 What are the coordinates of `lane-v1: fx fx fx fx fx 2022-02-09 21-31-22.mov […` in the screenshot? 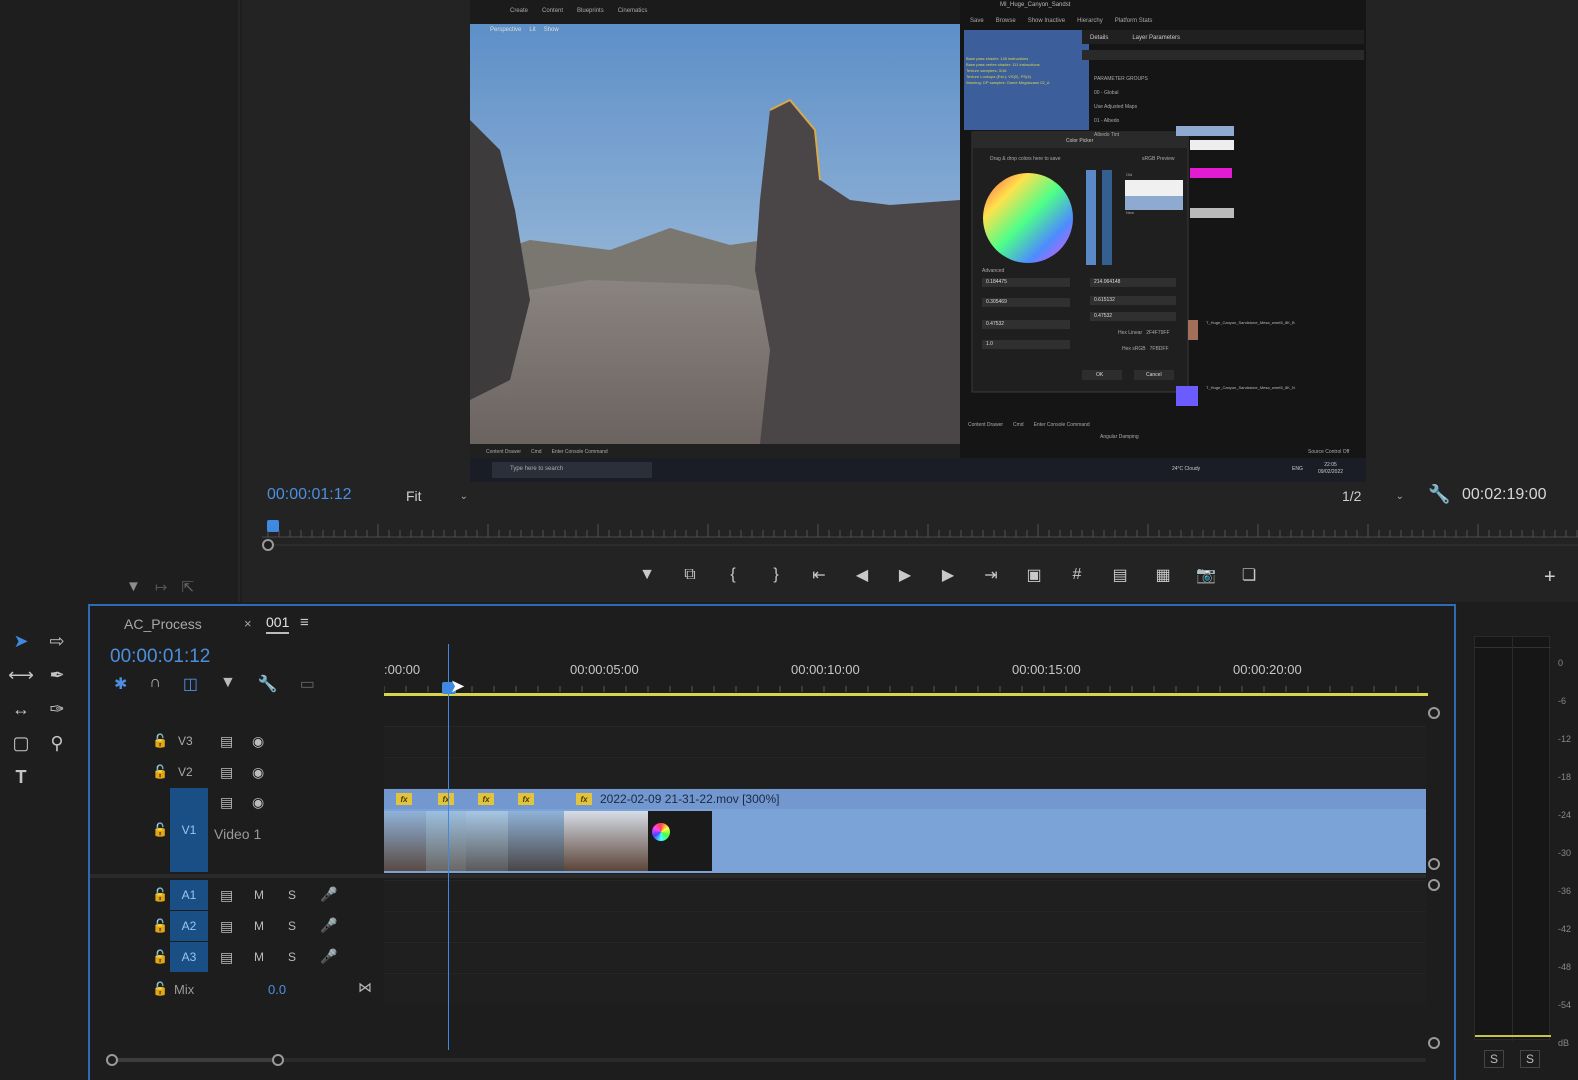 It's located at (905, 830).